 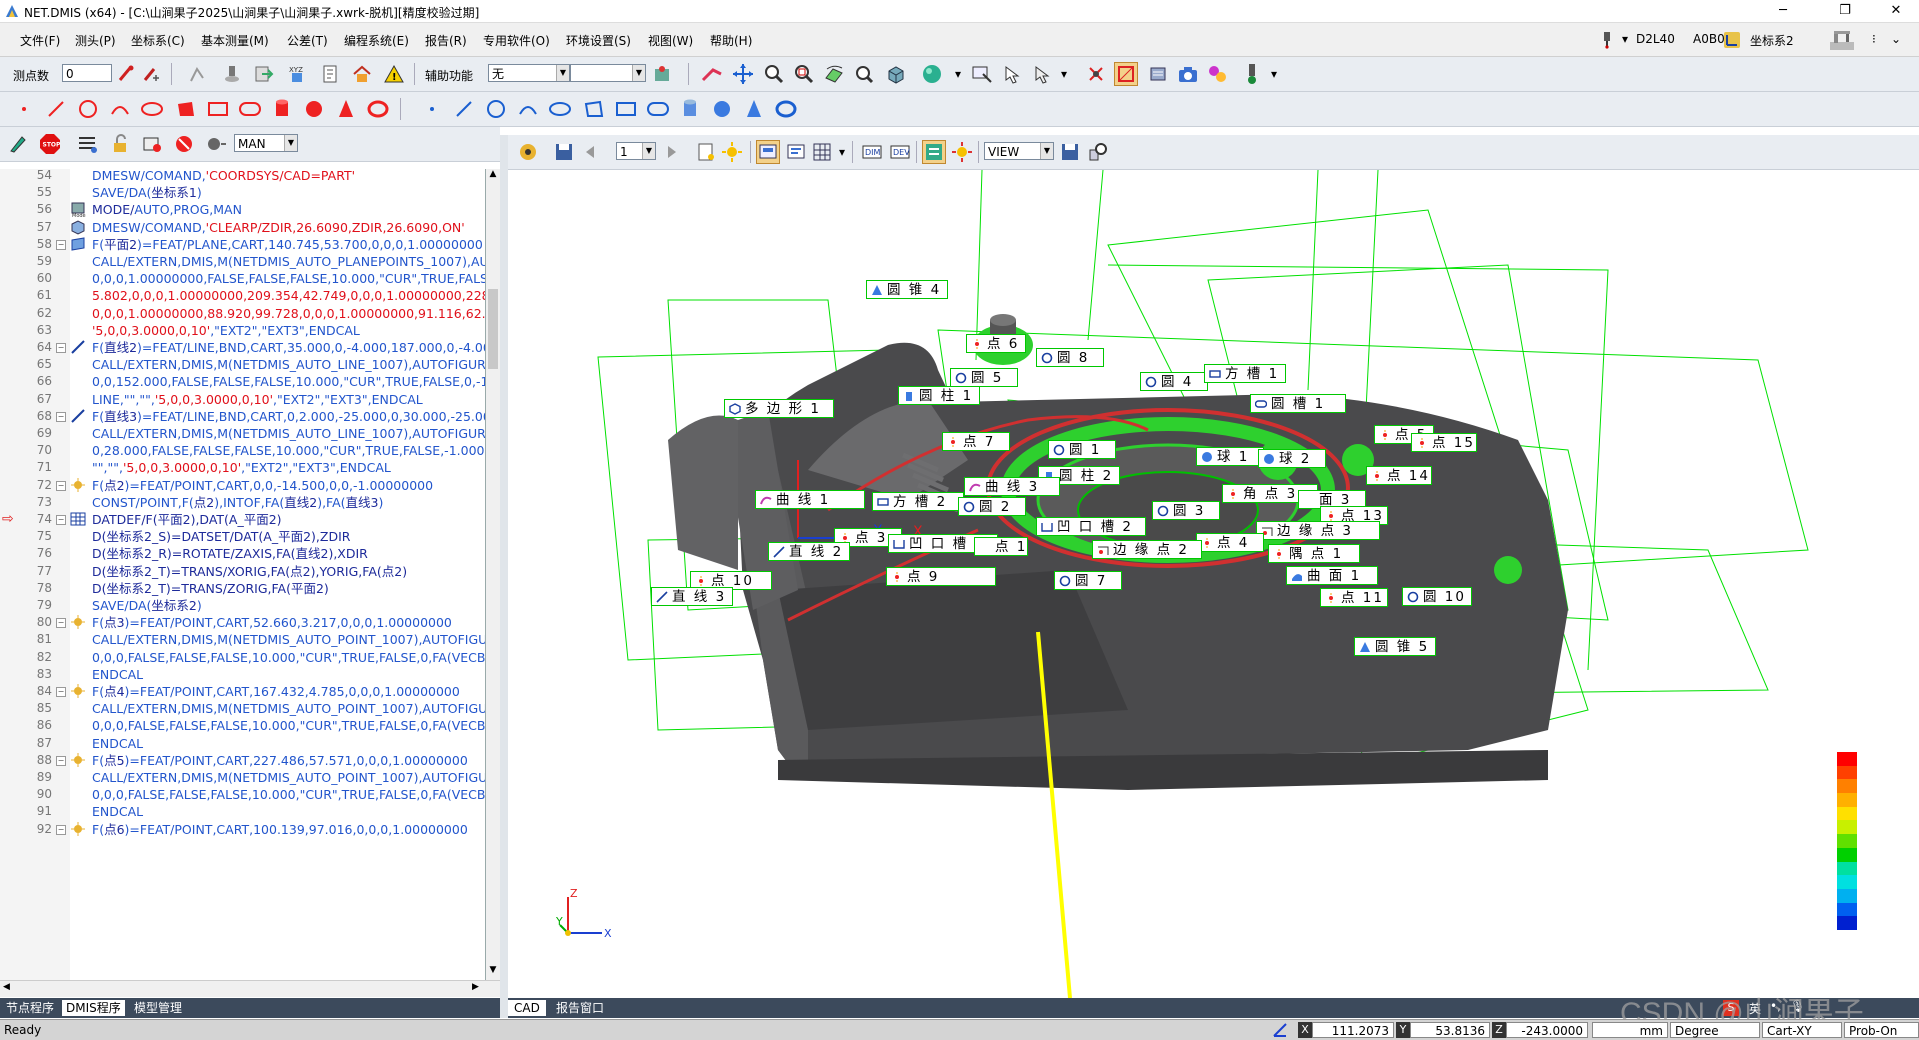 I want to click on cad-rectangle-icon, so click(x=626, y=109).